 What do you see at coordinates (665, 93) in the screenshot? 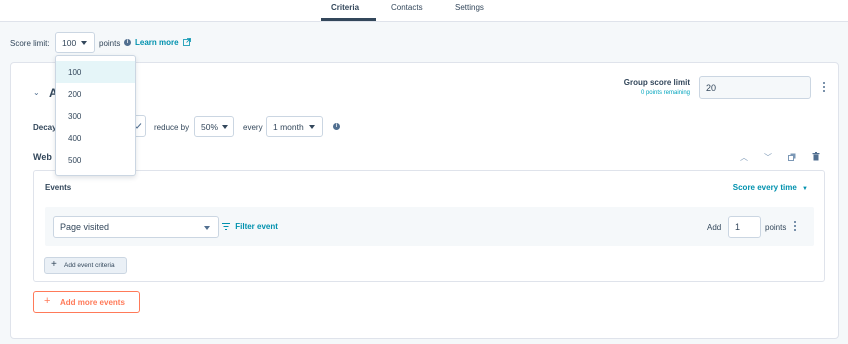
I see `points-remaining: 0 points remaining` at bounding box center [665, 93].